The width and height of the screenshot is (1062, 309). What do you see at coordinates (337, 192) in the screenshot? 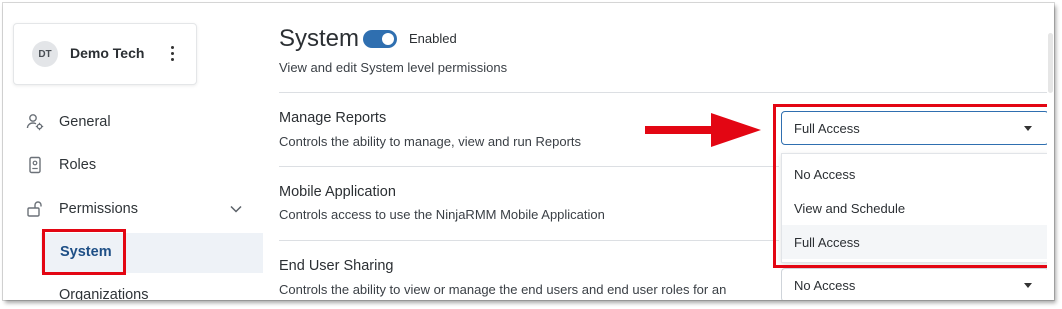
I see `permission-title: Mobile Application` at bounding box center [337, 192].